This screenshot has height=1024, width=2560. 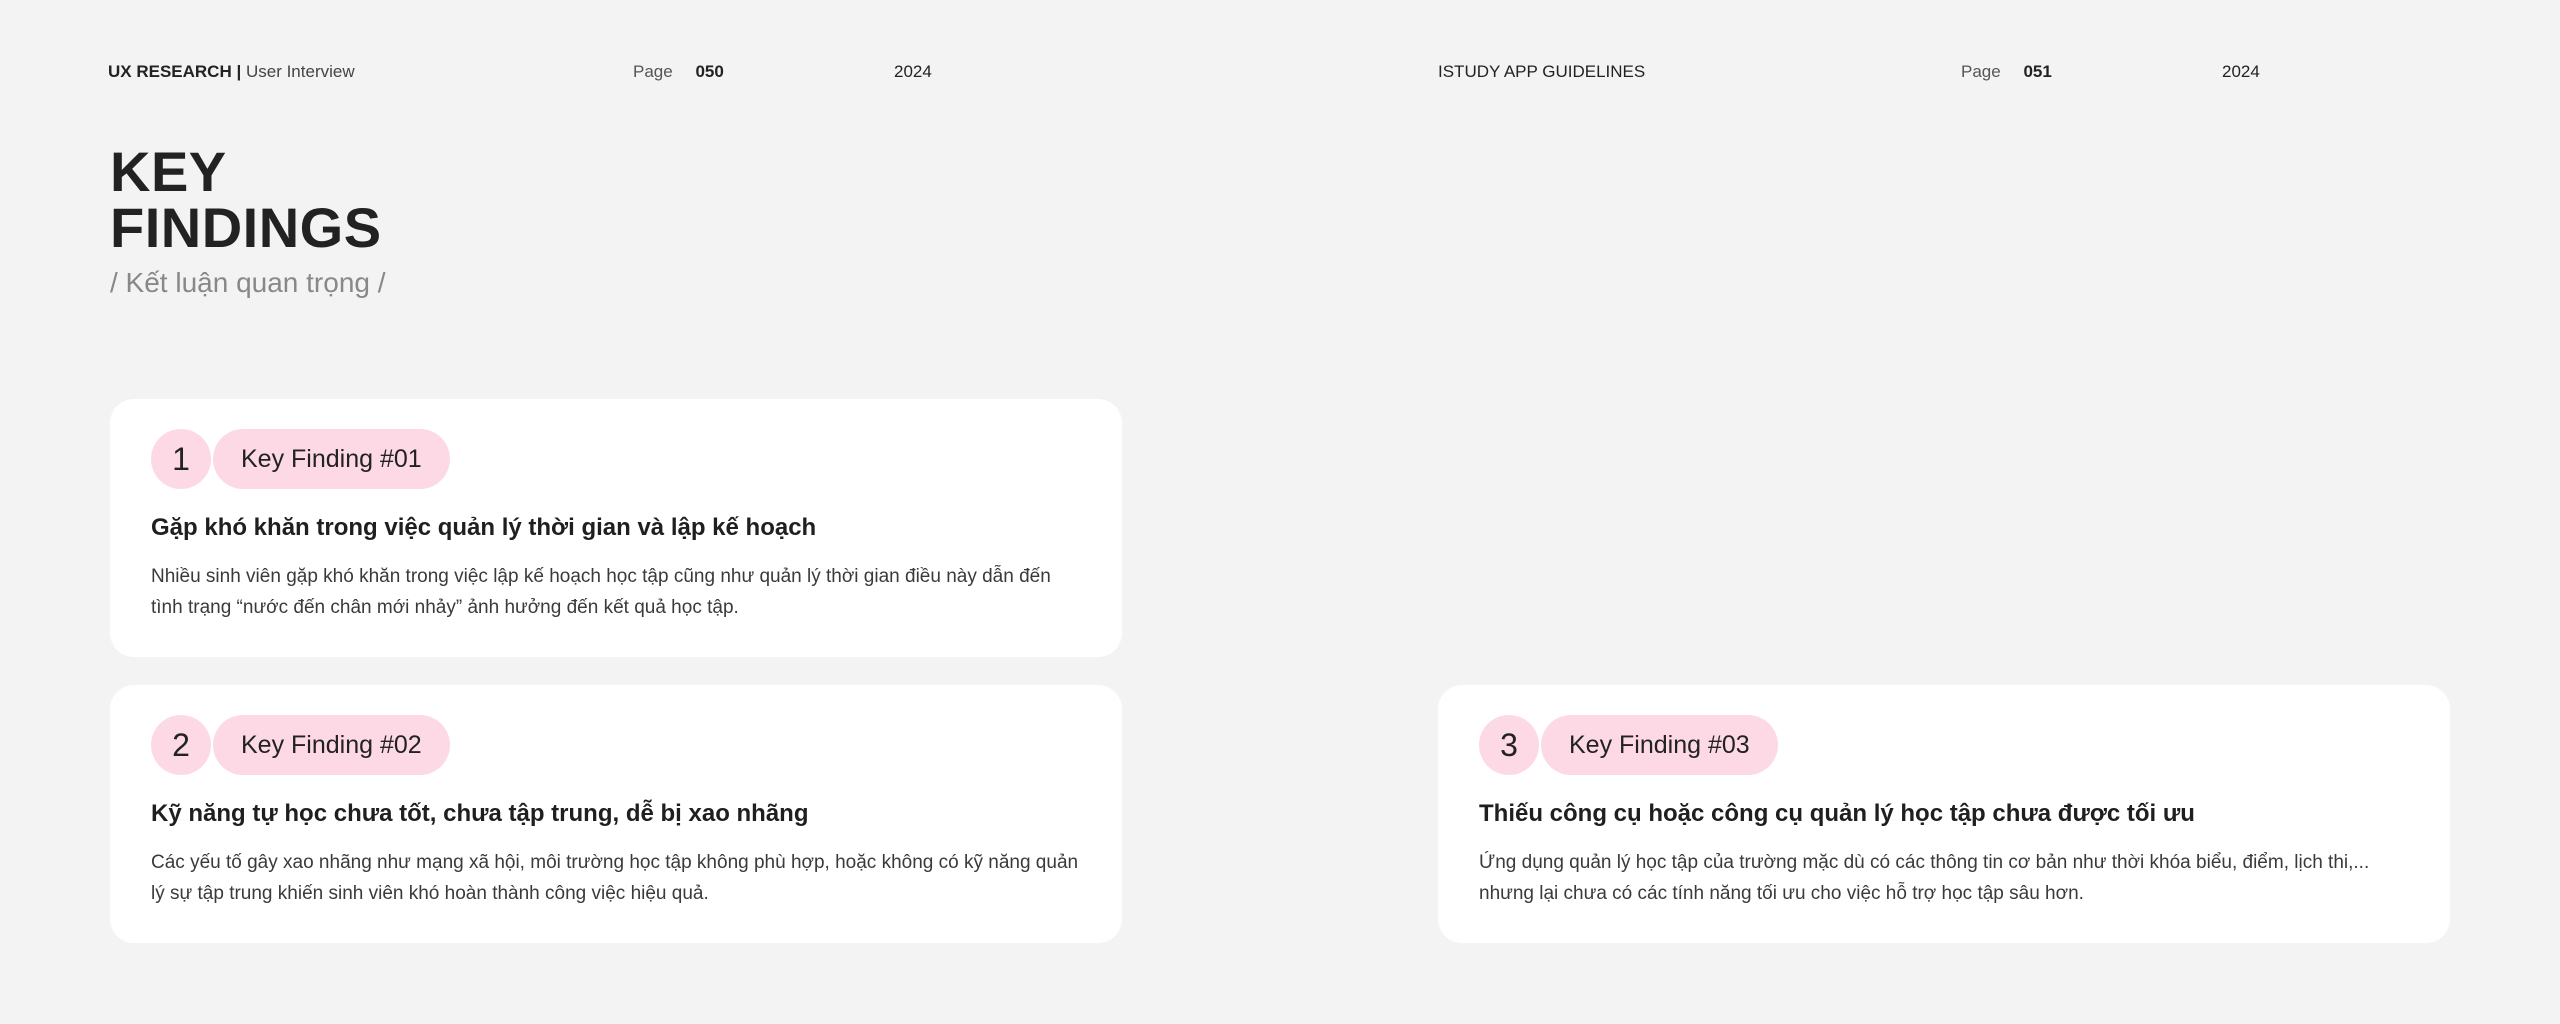 What do you see at coordinates (331, 459) in the screenshot?
I see `finding-label-badge: Key Finding #01` at bounding box center [331, 459].